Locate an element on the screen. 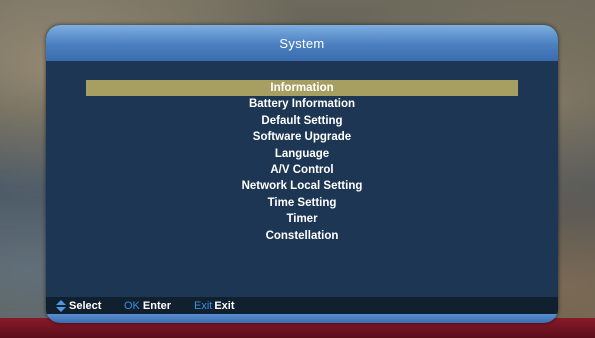  menu-item-av-control: A/V Control is located at coordinates (302, 170).